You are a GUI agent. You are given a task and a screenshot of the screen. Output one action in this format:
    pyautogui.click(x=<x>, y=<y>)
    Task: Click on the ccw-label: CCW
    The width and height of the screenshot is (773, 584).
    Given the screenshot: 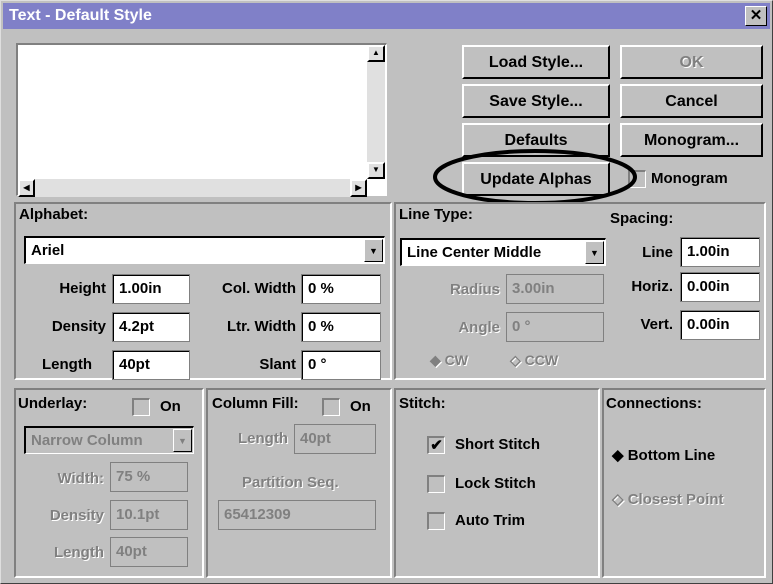 What is the action you would take?
    pyautogui.click(x=541, y=360)
    